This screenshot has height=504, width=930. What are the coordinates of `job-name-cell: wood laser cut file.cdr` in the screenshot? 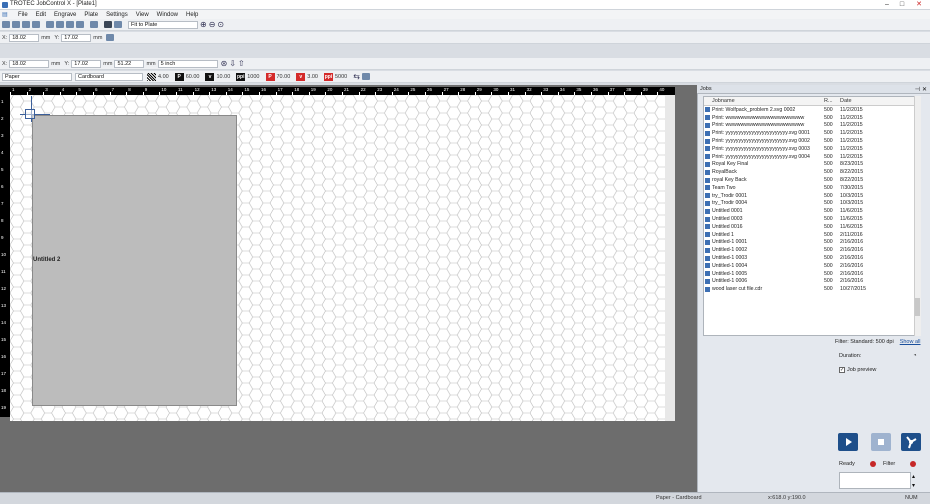 It's located at (764, 289).